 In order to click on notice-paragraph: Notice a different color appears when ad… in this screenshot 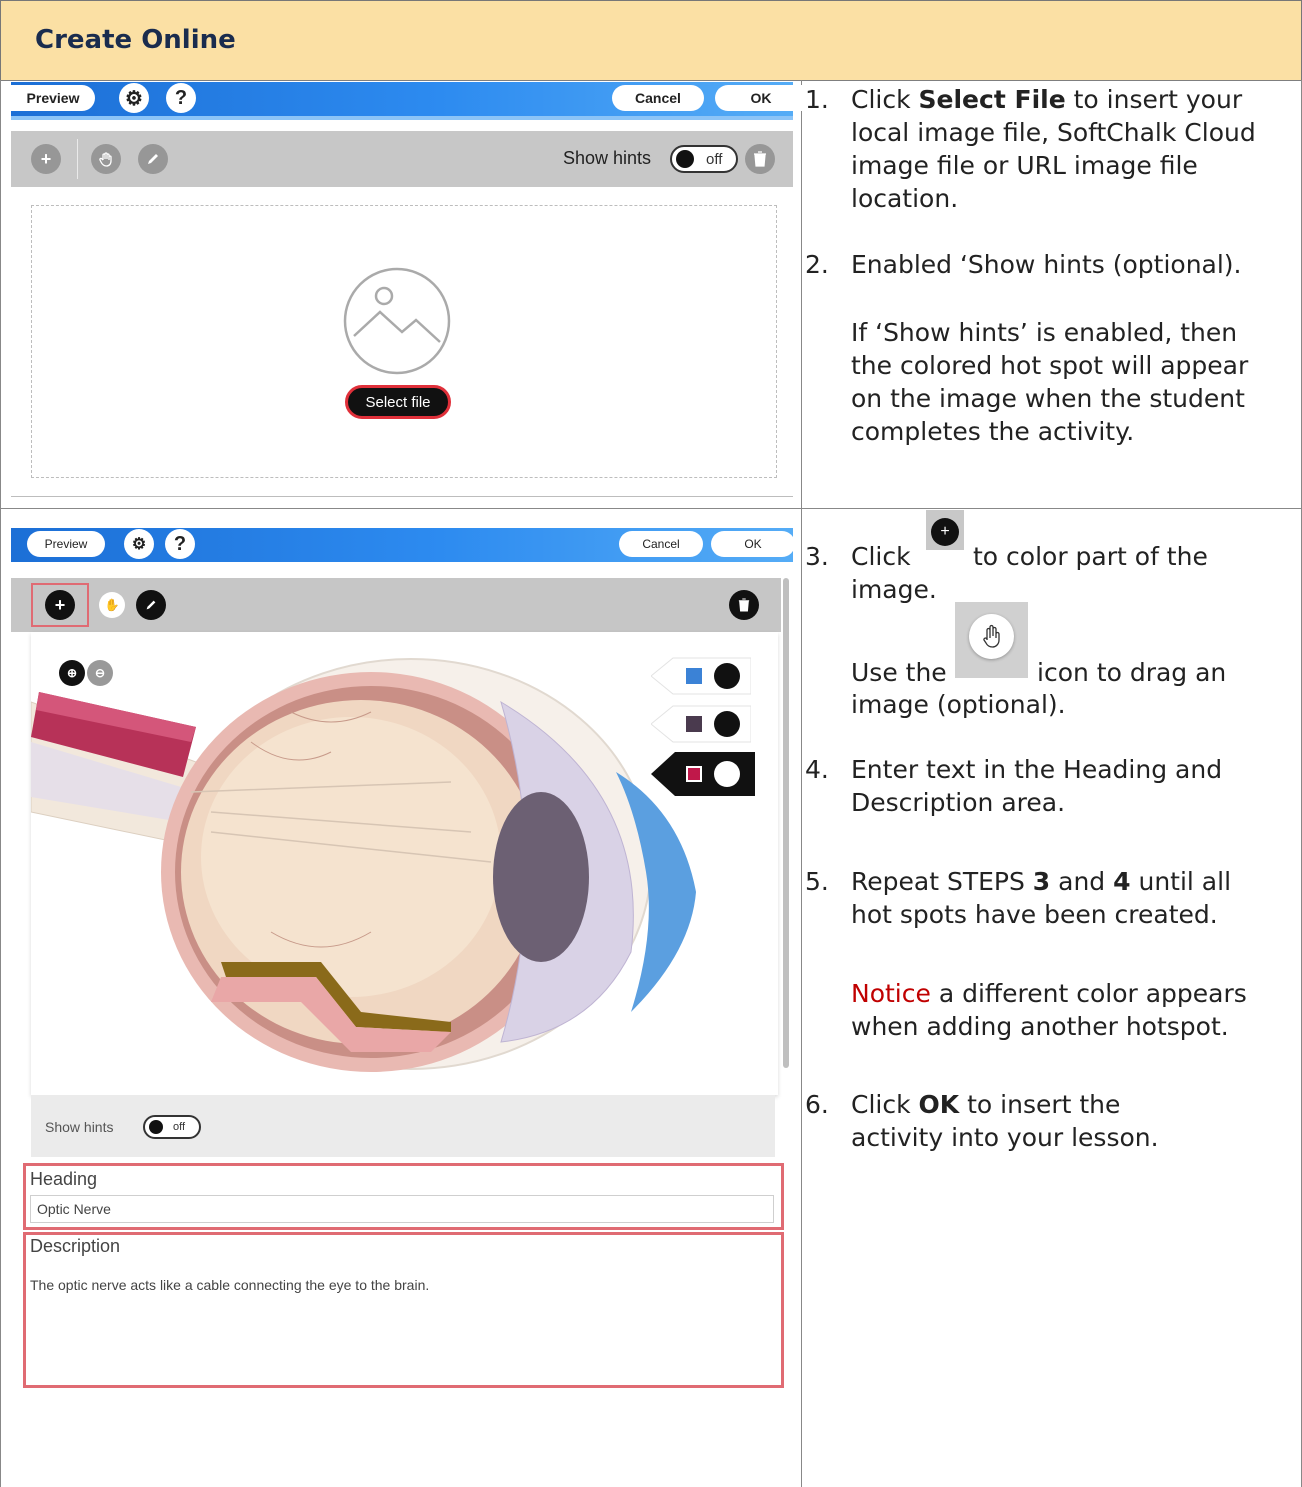, I will do `click(1071, 1012)`.